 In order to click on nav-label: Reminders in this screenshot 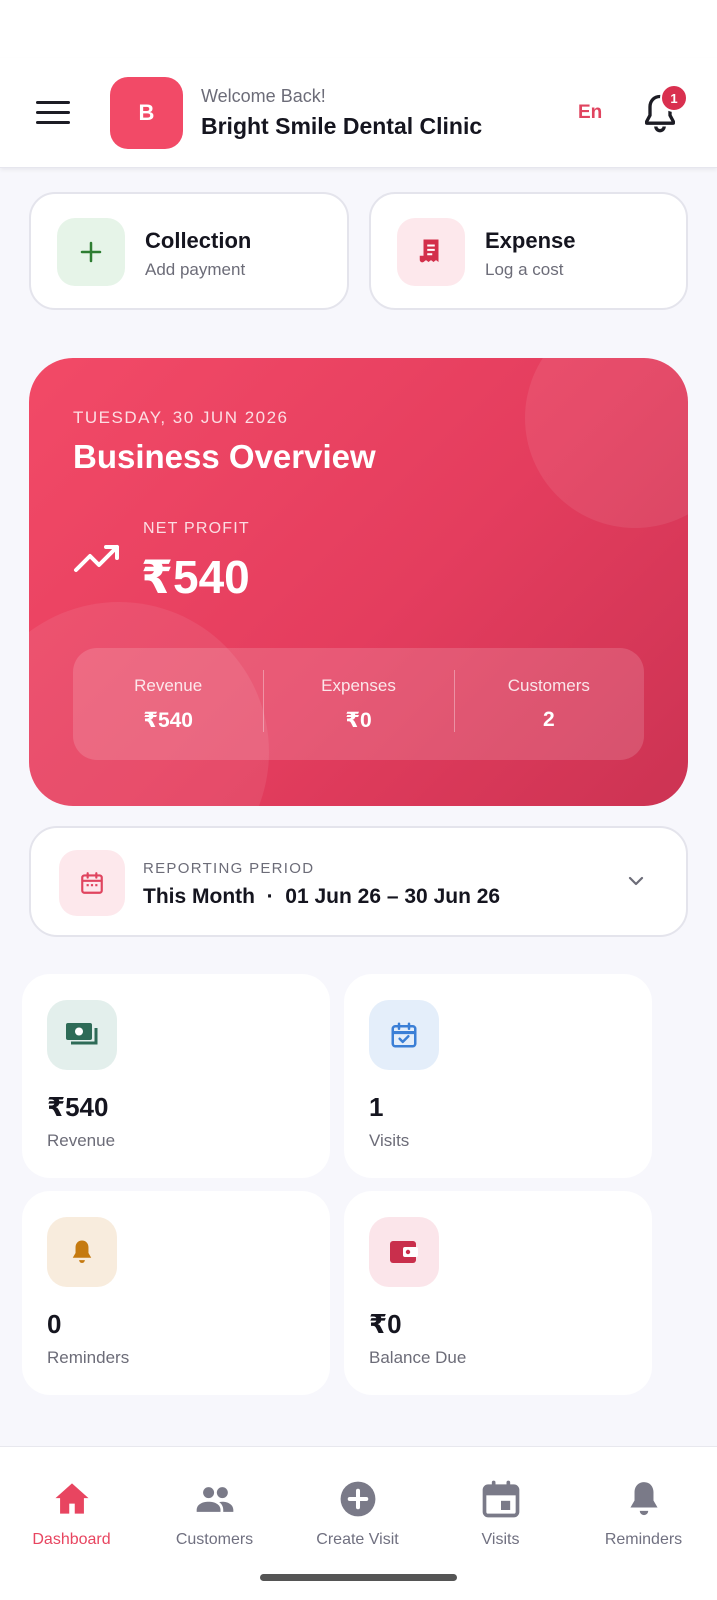, I will do `click(643, 1539)`.